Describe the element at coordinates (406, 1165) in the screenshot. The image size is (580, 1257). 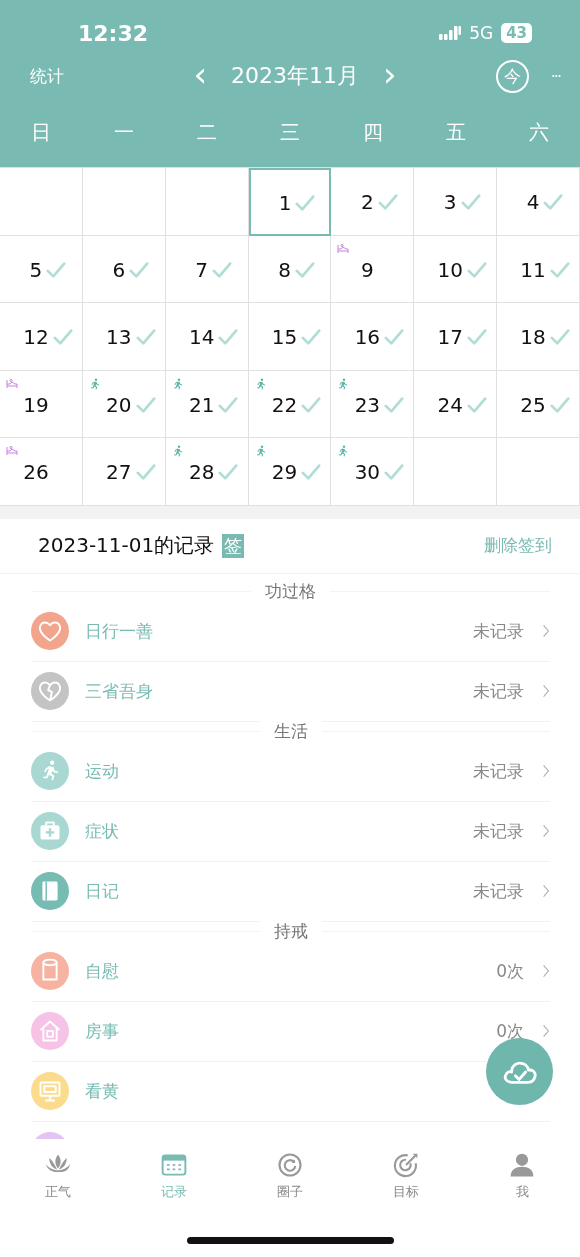
I see `target-icon` at that location.